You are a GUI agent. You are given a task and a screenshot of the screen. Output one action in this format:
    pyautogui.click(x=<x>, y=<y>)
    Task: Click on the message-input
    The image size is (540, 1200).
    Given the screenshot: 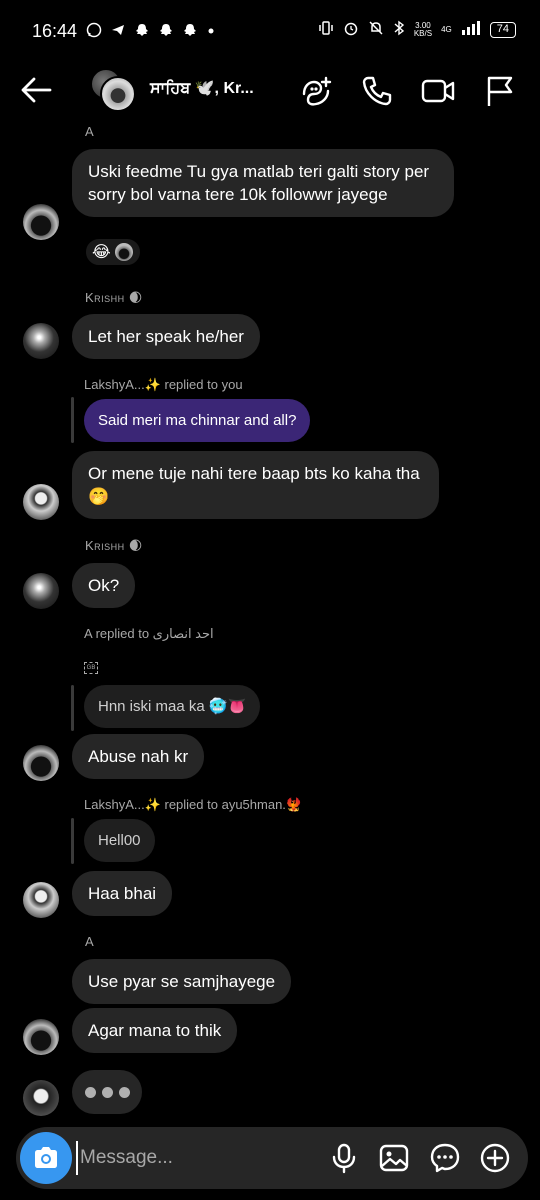 What is the action you would take?
    pyautogui.click(x=196, y=1158)
    